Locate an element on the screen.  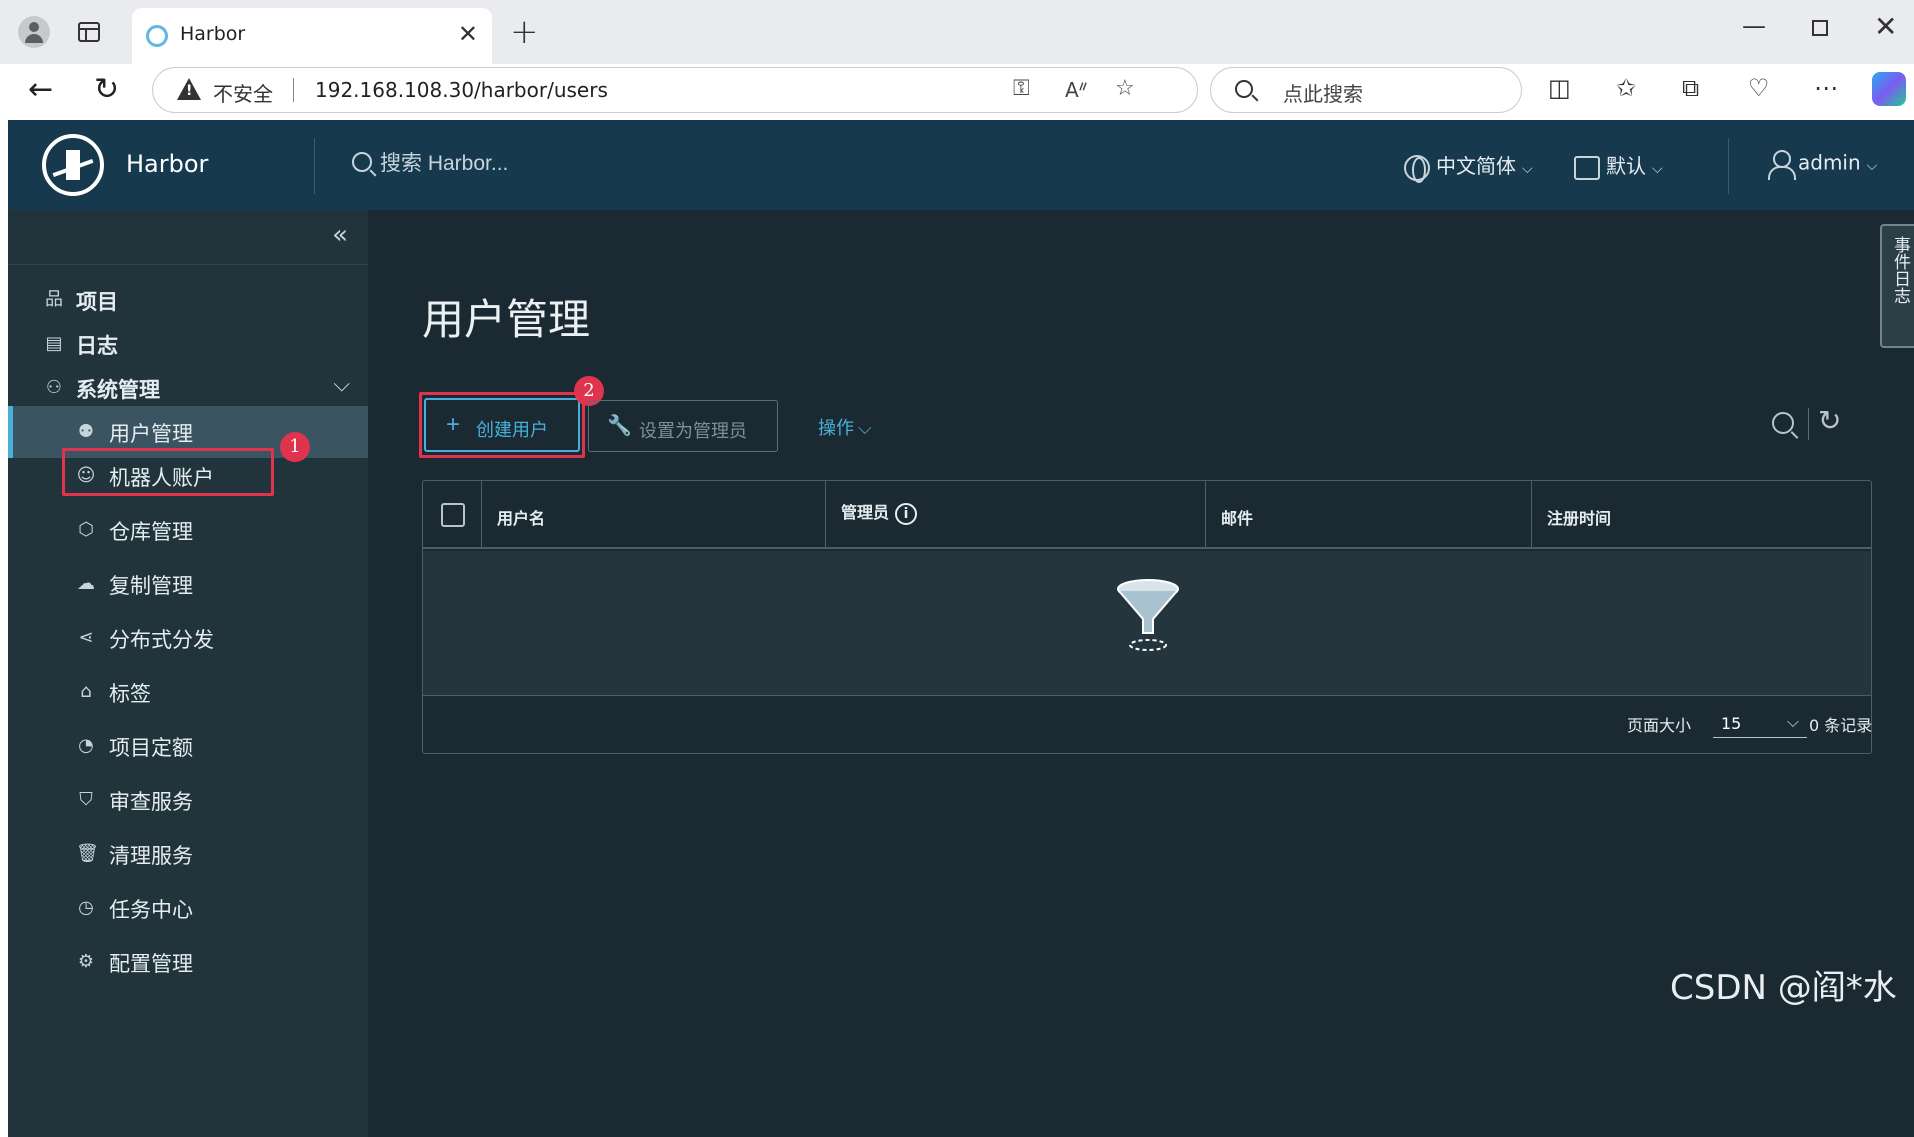
insecure-label: 不安全 is located at coordinates (243, 92).